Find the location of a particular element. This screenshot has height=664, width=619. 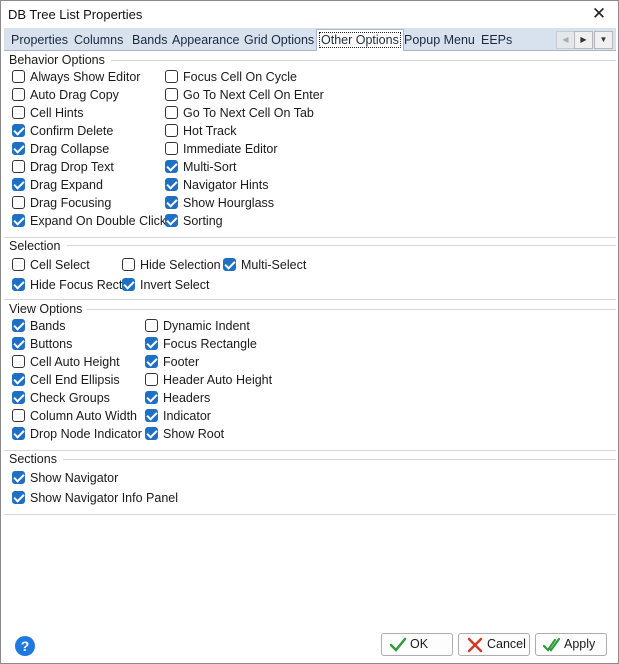

title-bar: DB Tree List Properties ✕ is located at coordinates (309, 14).